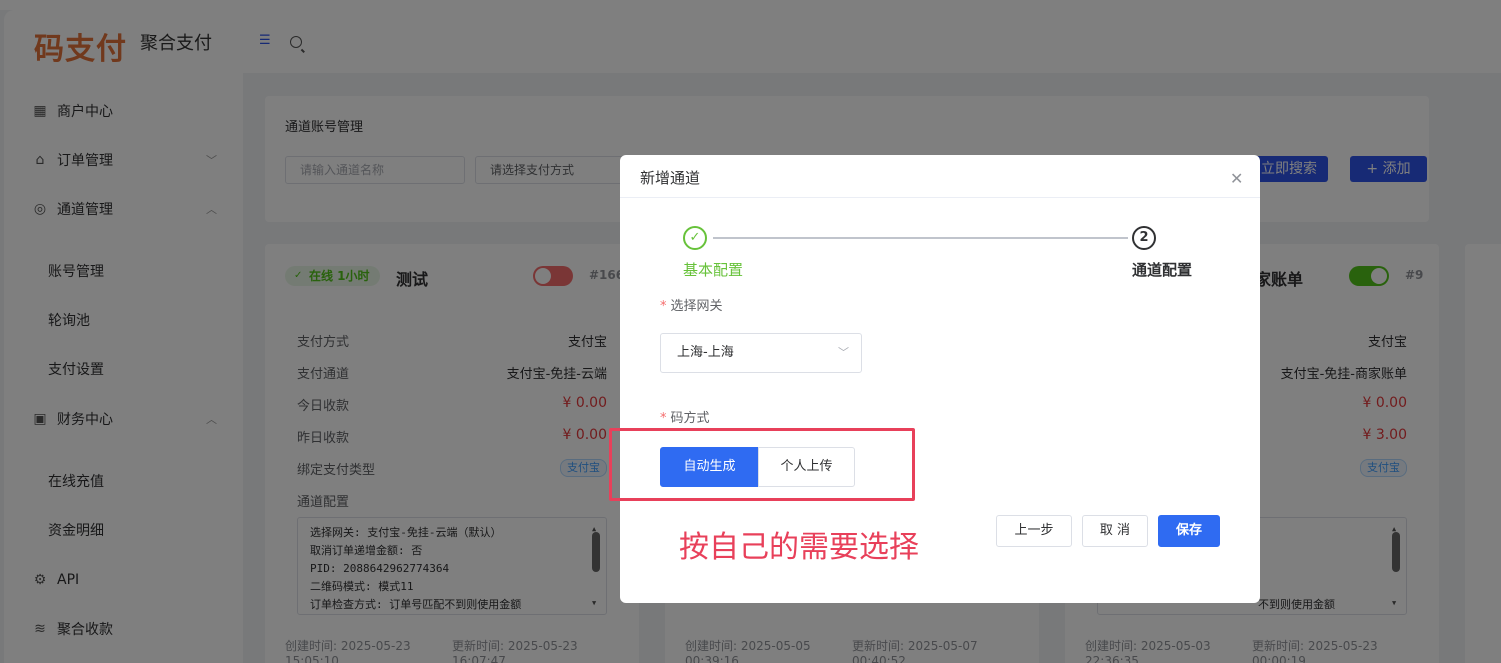  Describe the element at coordinates (695, 238) in the screenshot. I see `check-icon: ✓` at that location.